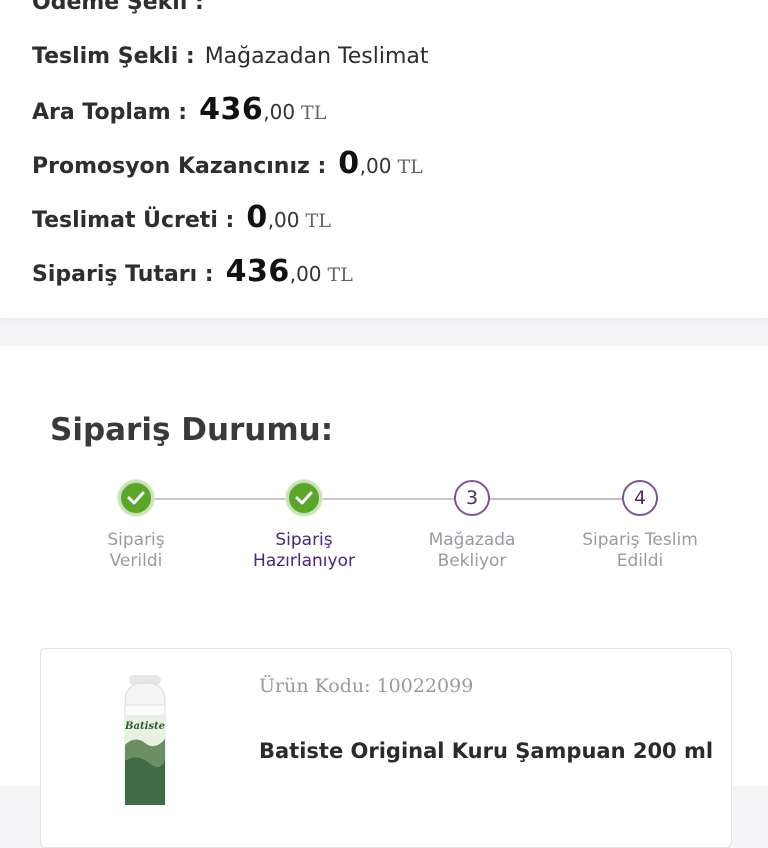  I want to click on promotion-amount: 0,00 TL, so click(380, 163).